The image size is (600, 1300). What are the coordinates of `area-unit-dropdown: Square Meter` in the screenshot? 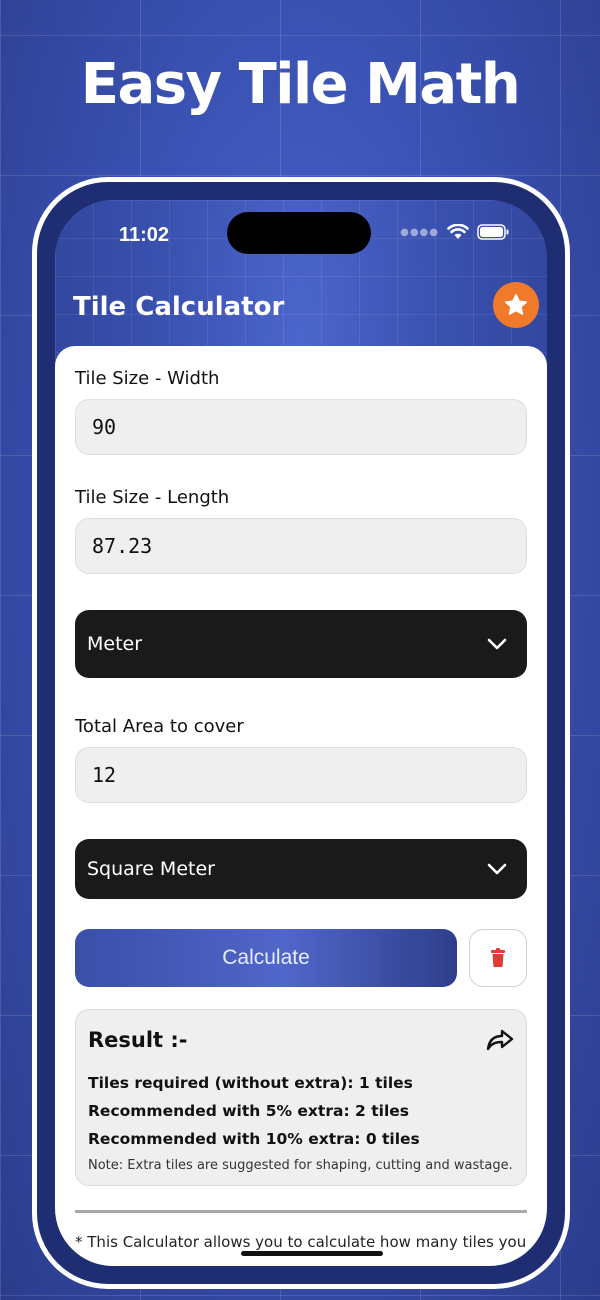 It's located at (301, 869).